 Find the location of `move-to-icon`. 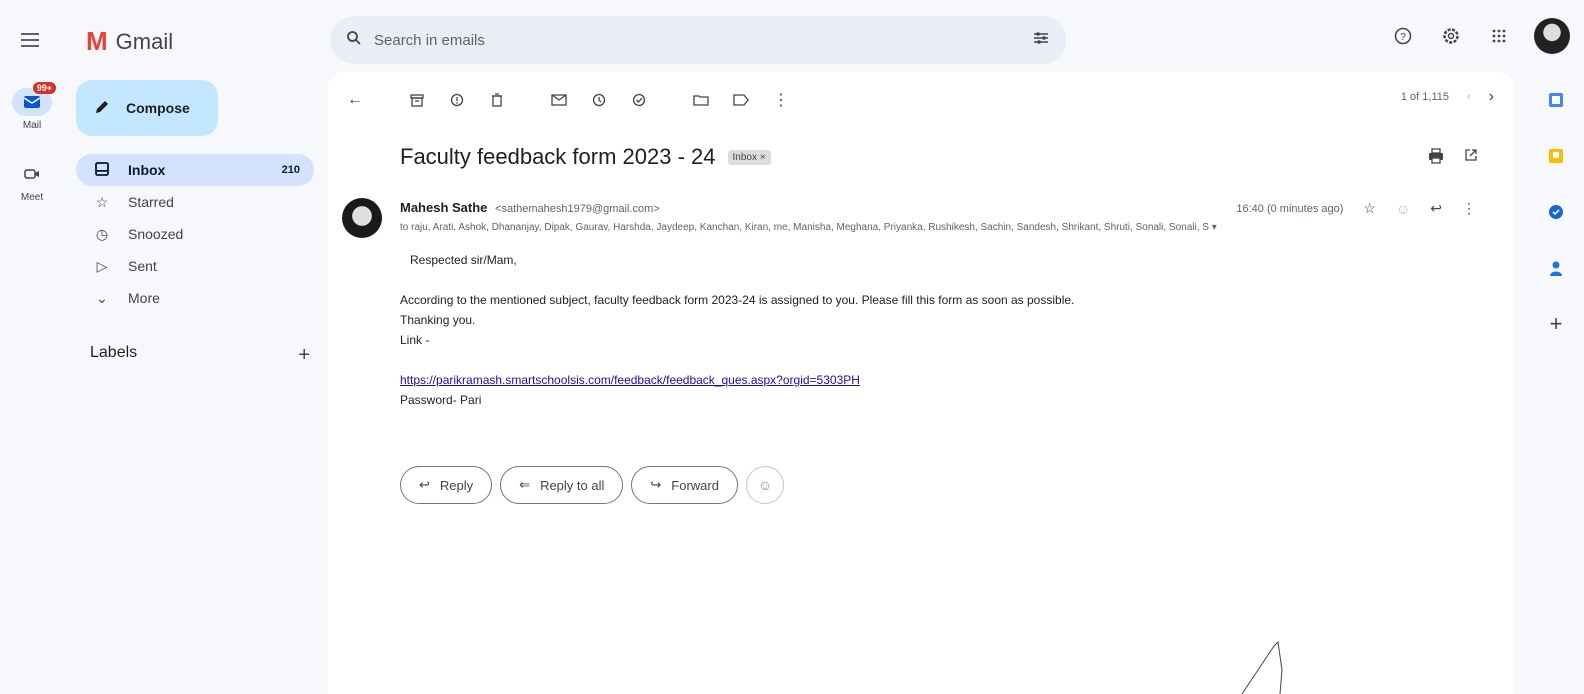

move-to-icon is located at coordinates (701, 100).